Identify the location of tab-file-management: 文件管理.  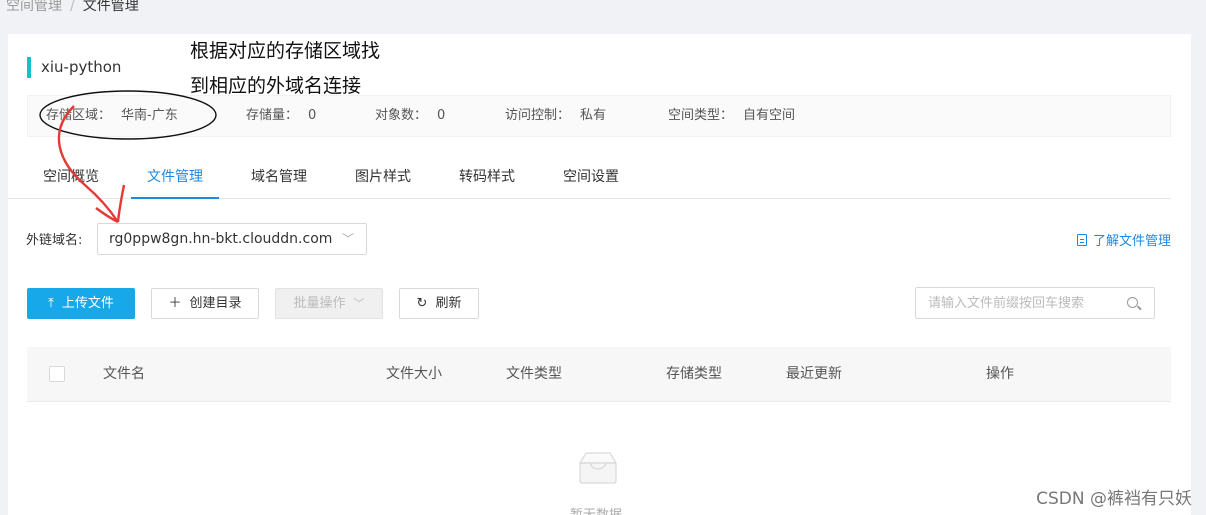
(175, 181).